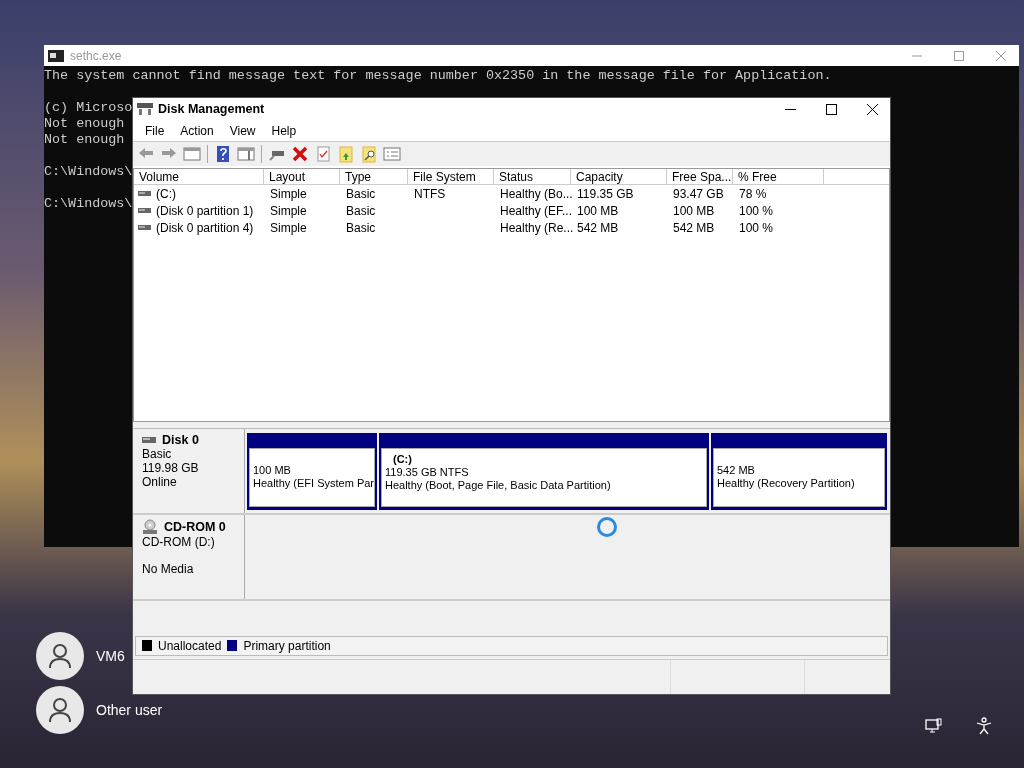  Describe the element at coordinates (199, 177) in the screenshot. I see `column-header: Volume` at that location.